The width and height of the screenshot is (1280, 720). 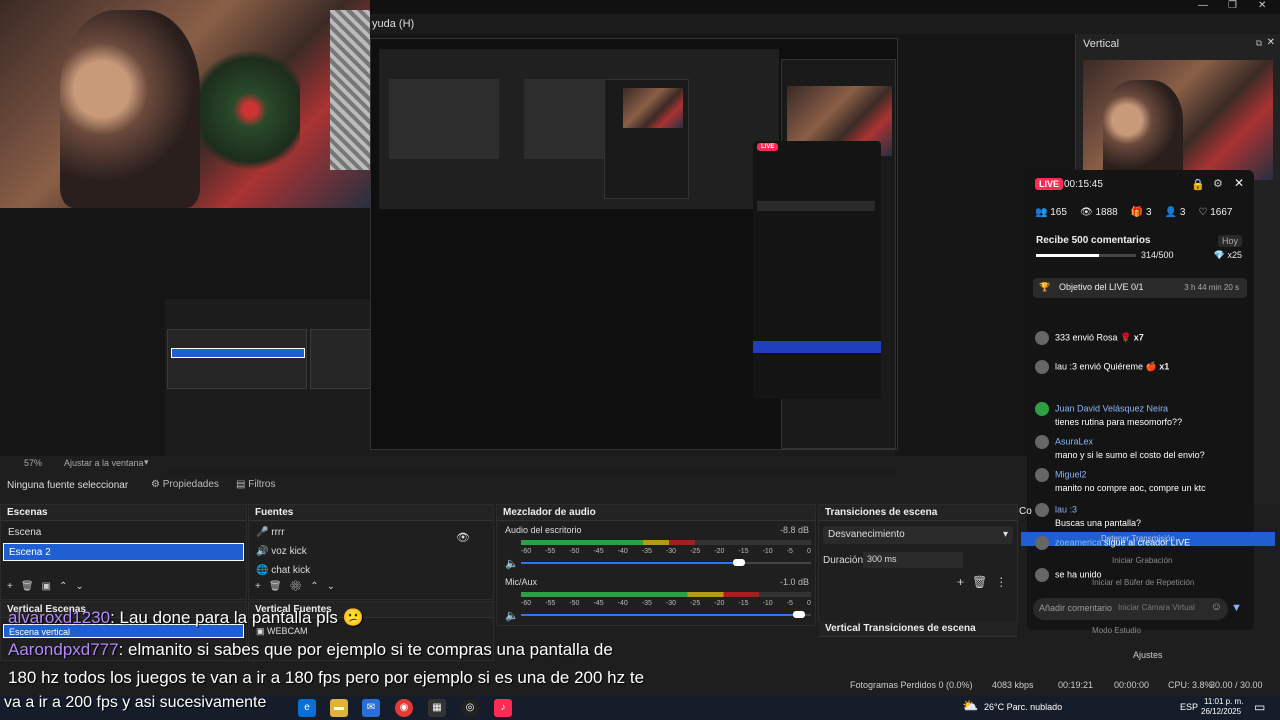 What do you see at coordinates (1098, 212) in the screenshot?
I see `views-stat: 👁 1888` at bounding box center [1098, 212].